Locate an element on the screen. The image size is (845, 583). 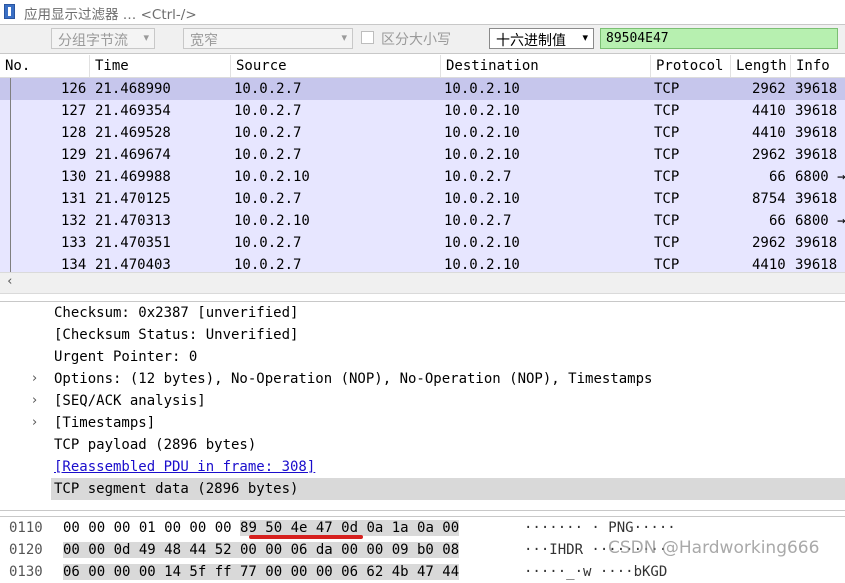
packet-time: 21.469528 is located at coordinates (133, 133).